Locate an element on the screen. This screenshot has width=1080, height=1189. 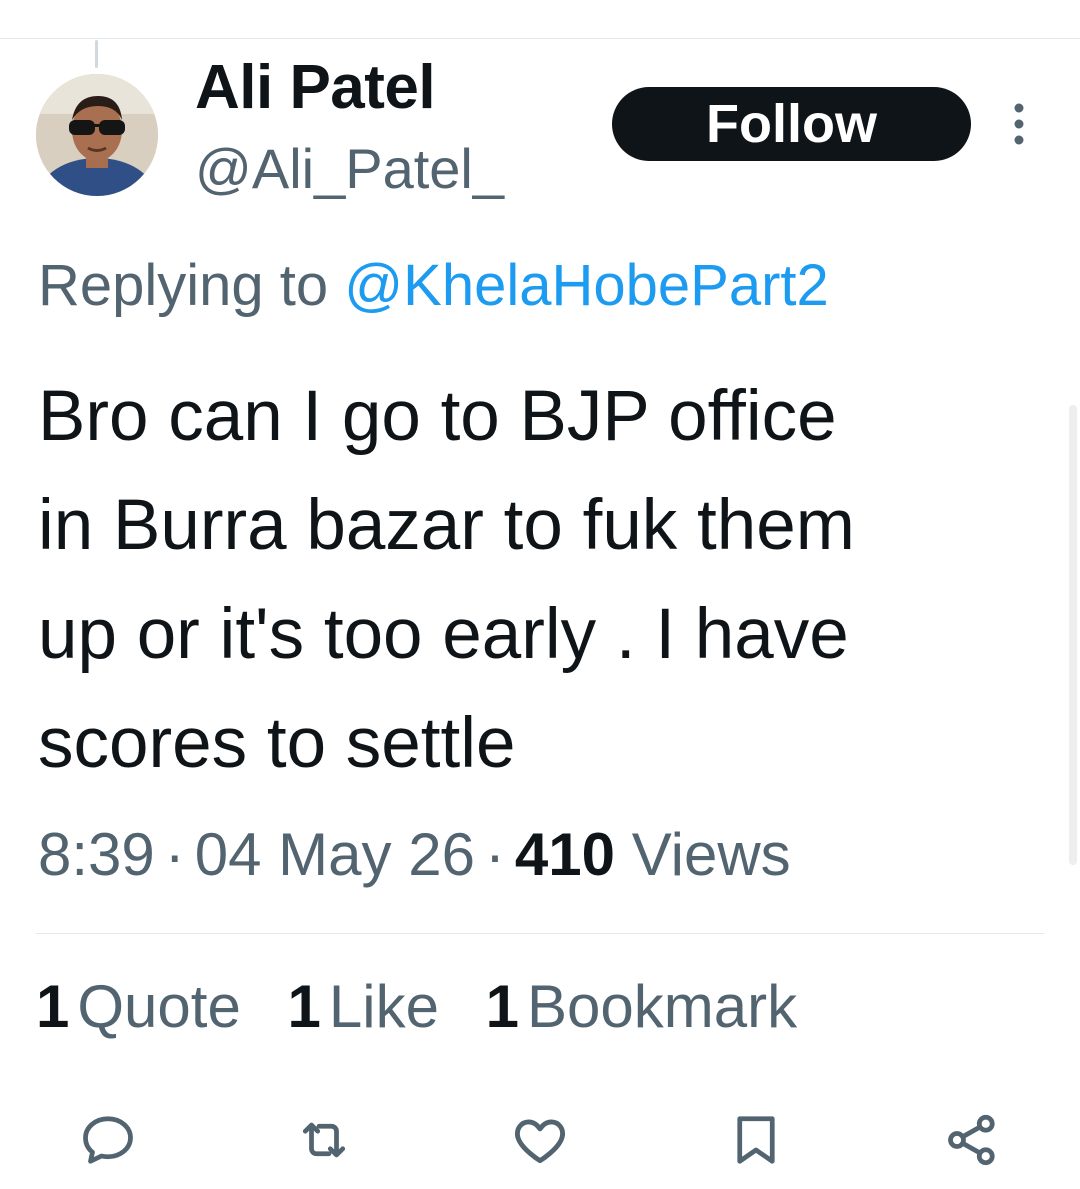
user-handle: @Ali_Patel_ is located at coordinates (349, 168).